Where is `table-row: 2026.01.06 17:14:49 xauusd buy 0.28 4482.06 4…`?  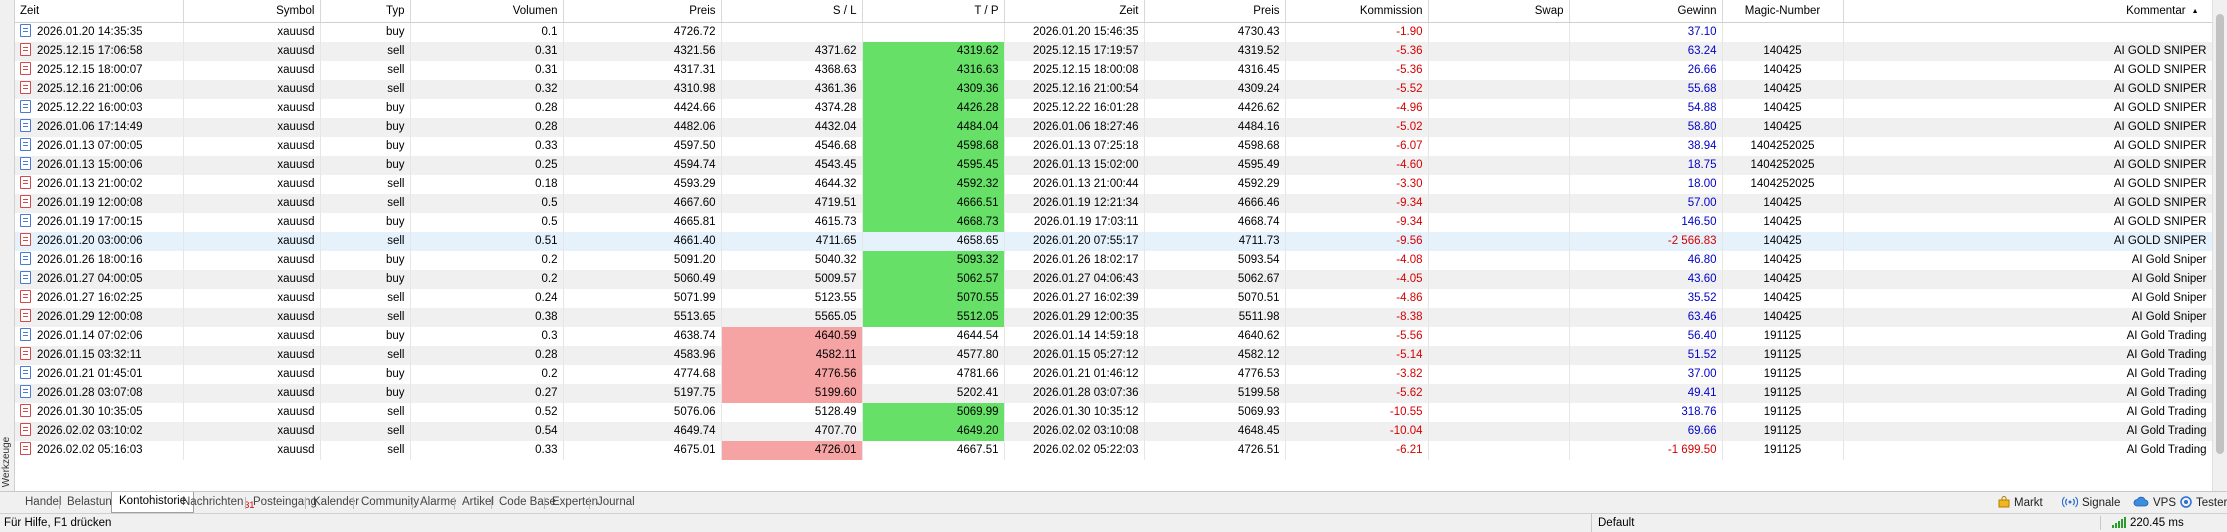 table-row: 2026.01.06 17:14:49 xauusd buy 0.28 4482.06 4… is located at coordinates (1113, 127).